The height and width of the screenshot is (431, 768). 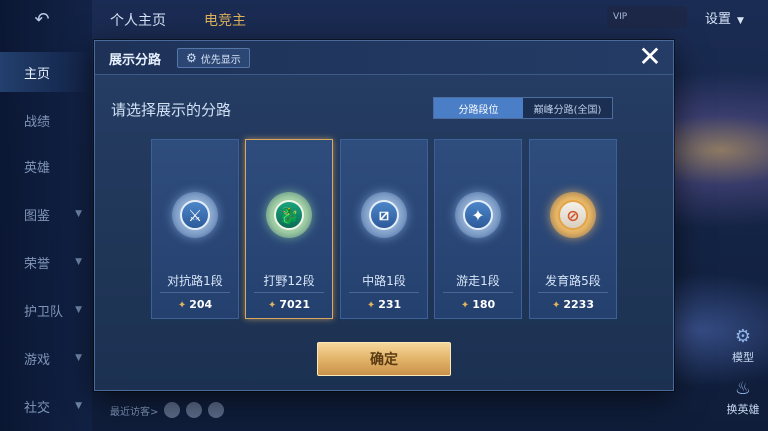 What do you see at coordinates (225, 20) in the screenshot?
I see `tab-esports: 电竞主` at bounding box center [225, 20].